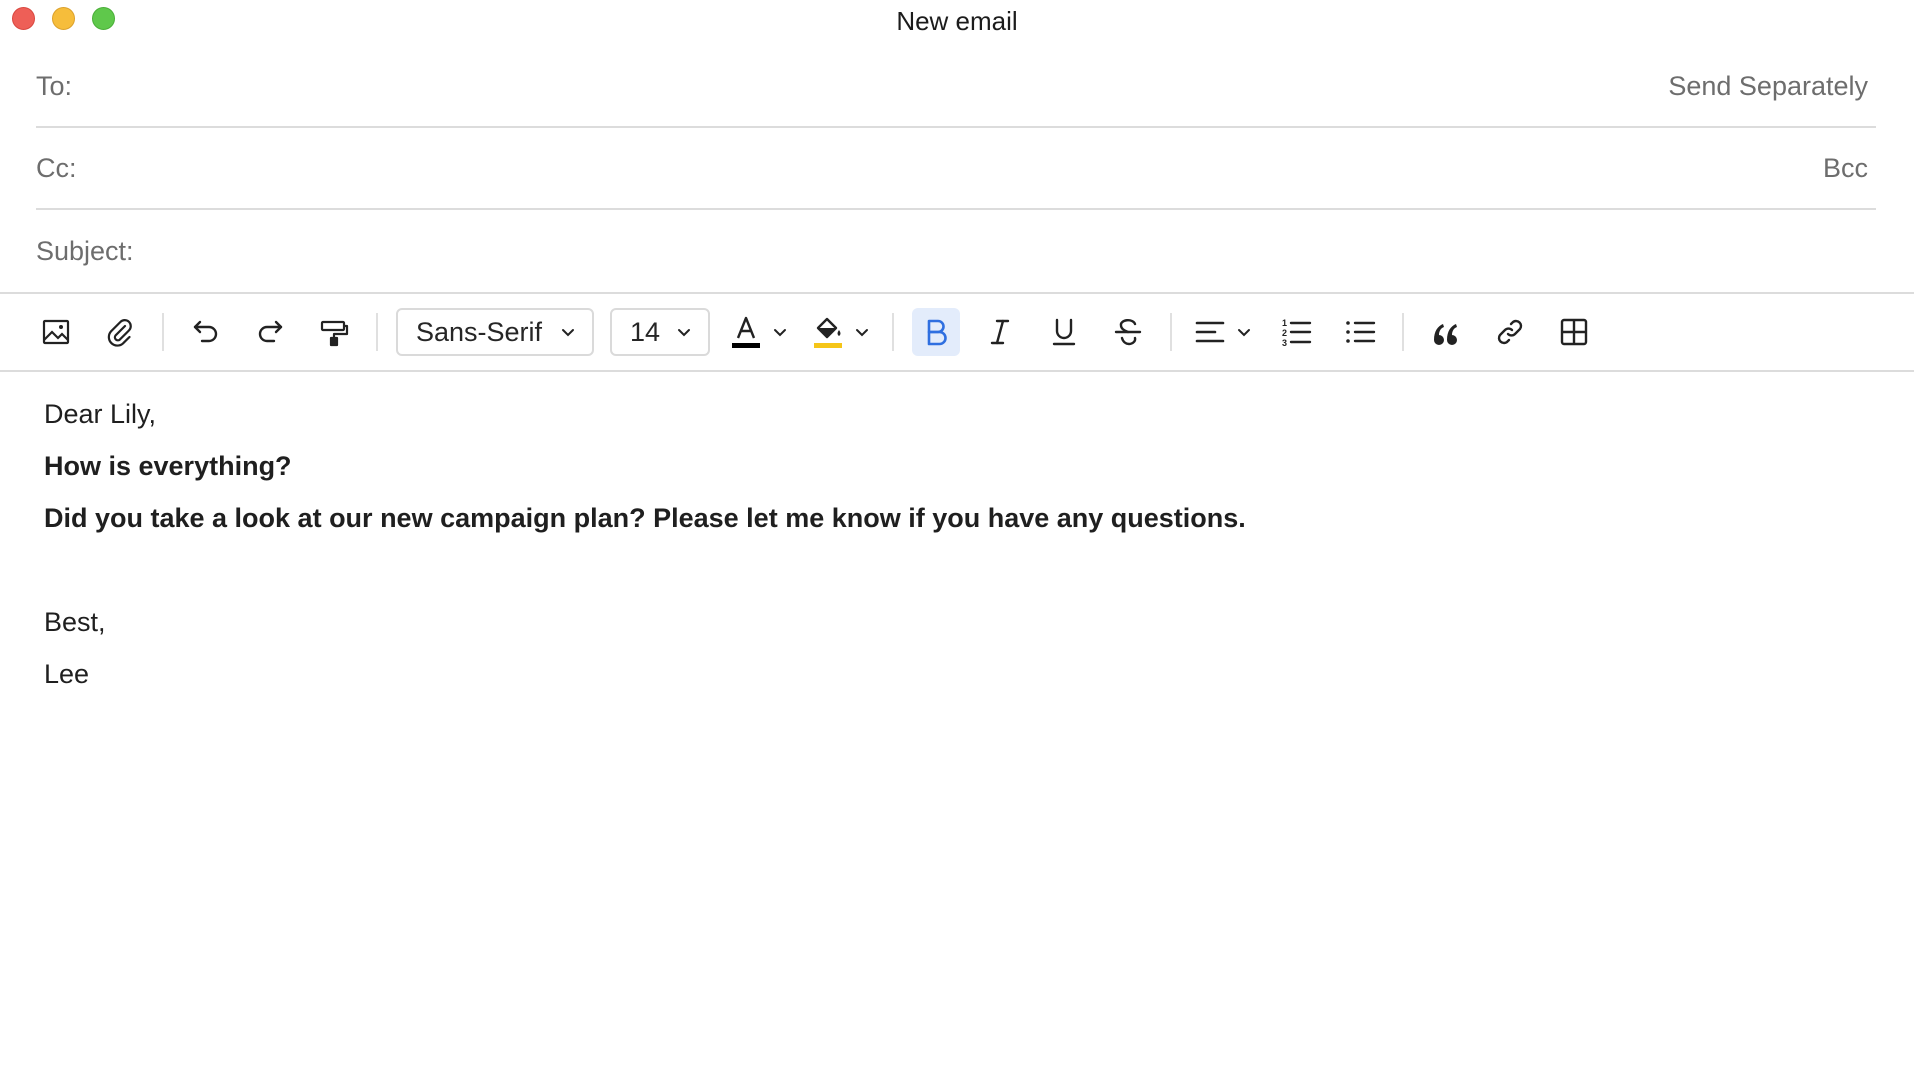 This screenshot has height=1074, width=1914. What do you see at coordinates (100, 414) in the screenshot?
I see `body-greeting: Dear Lily,` at bounding box center [100, 414].